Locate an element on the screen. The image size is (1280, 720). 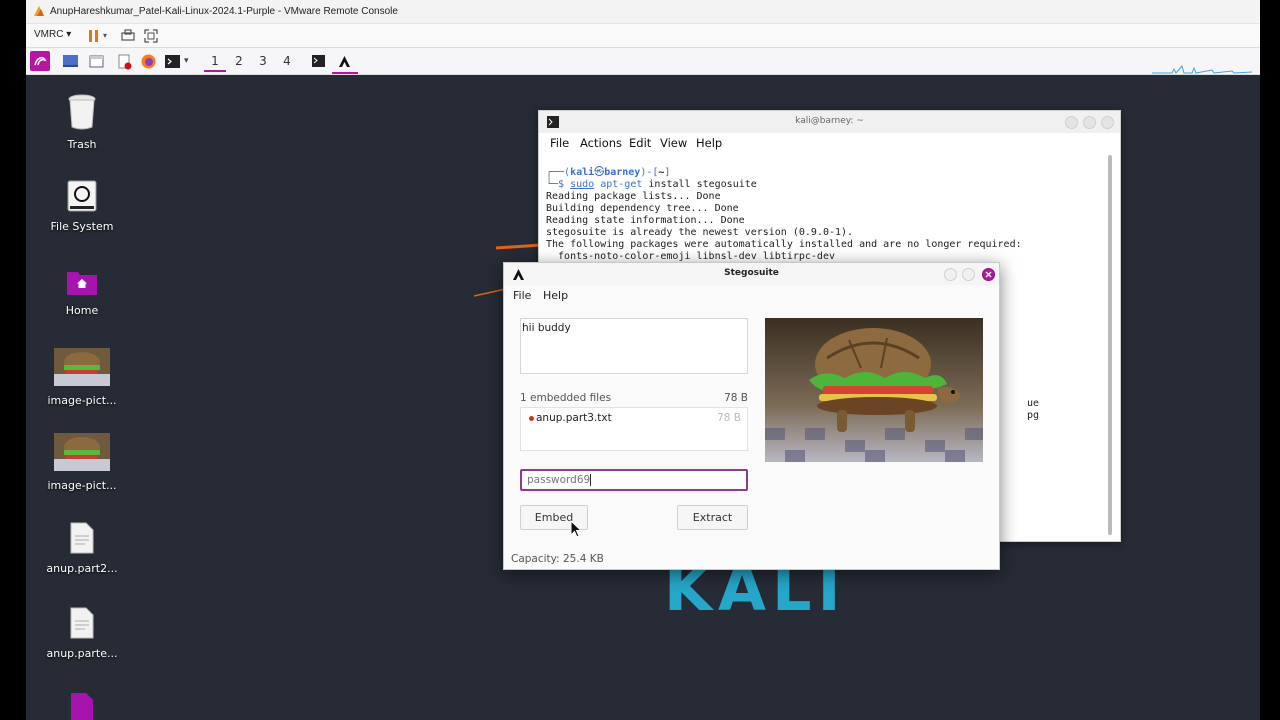
vmrc-menu-button: VMRC ▾ is located at coordinates (52, 34).